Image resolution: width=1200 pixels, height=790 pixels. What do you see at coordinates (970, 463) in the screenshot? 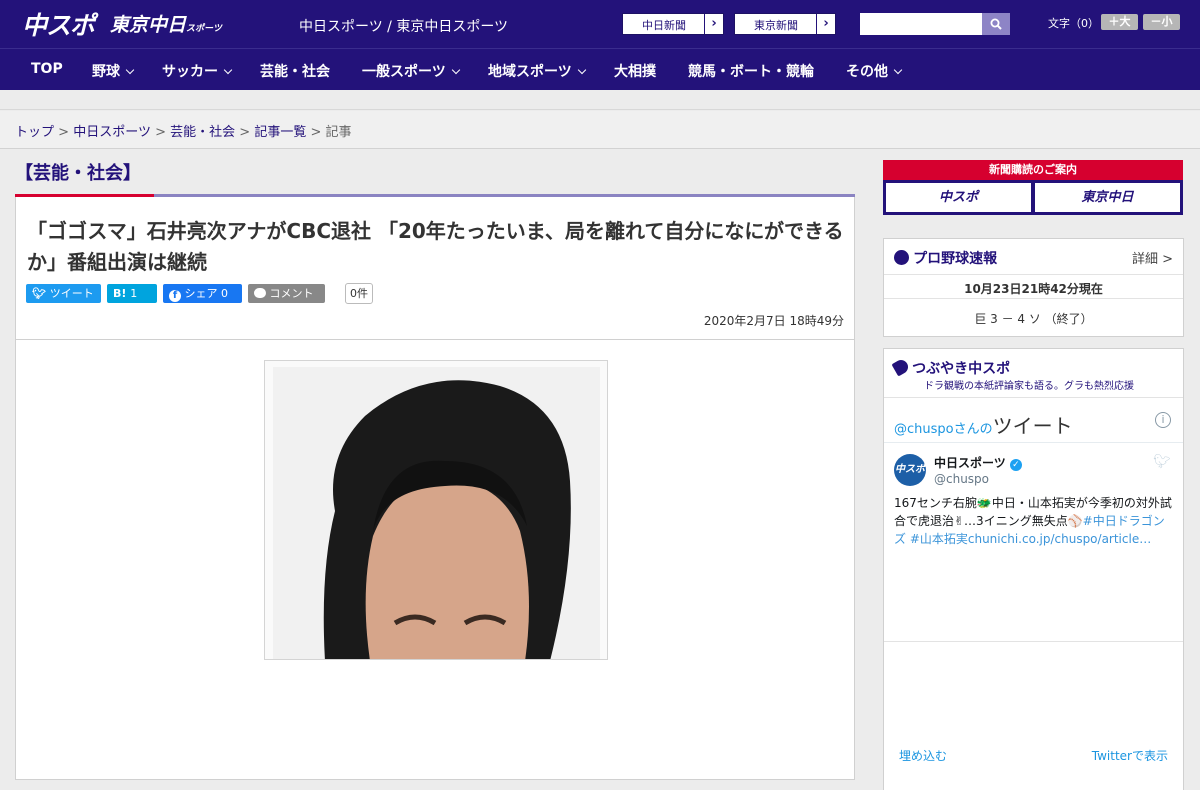
I see `account-name-text: 中日スポーツ` at bounding box center [970, 463].